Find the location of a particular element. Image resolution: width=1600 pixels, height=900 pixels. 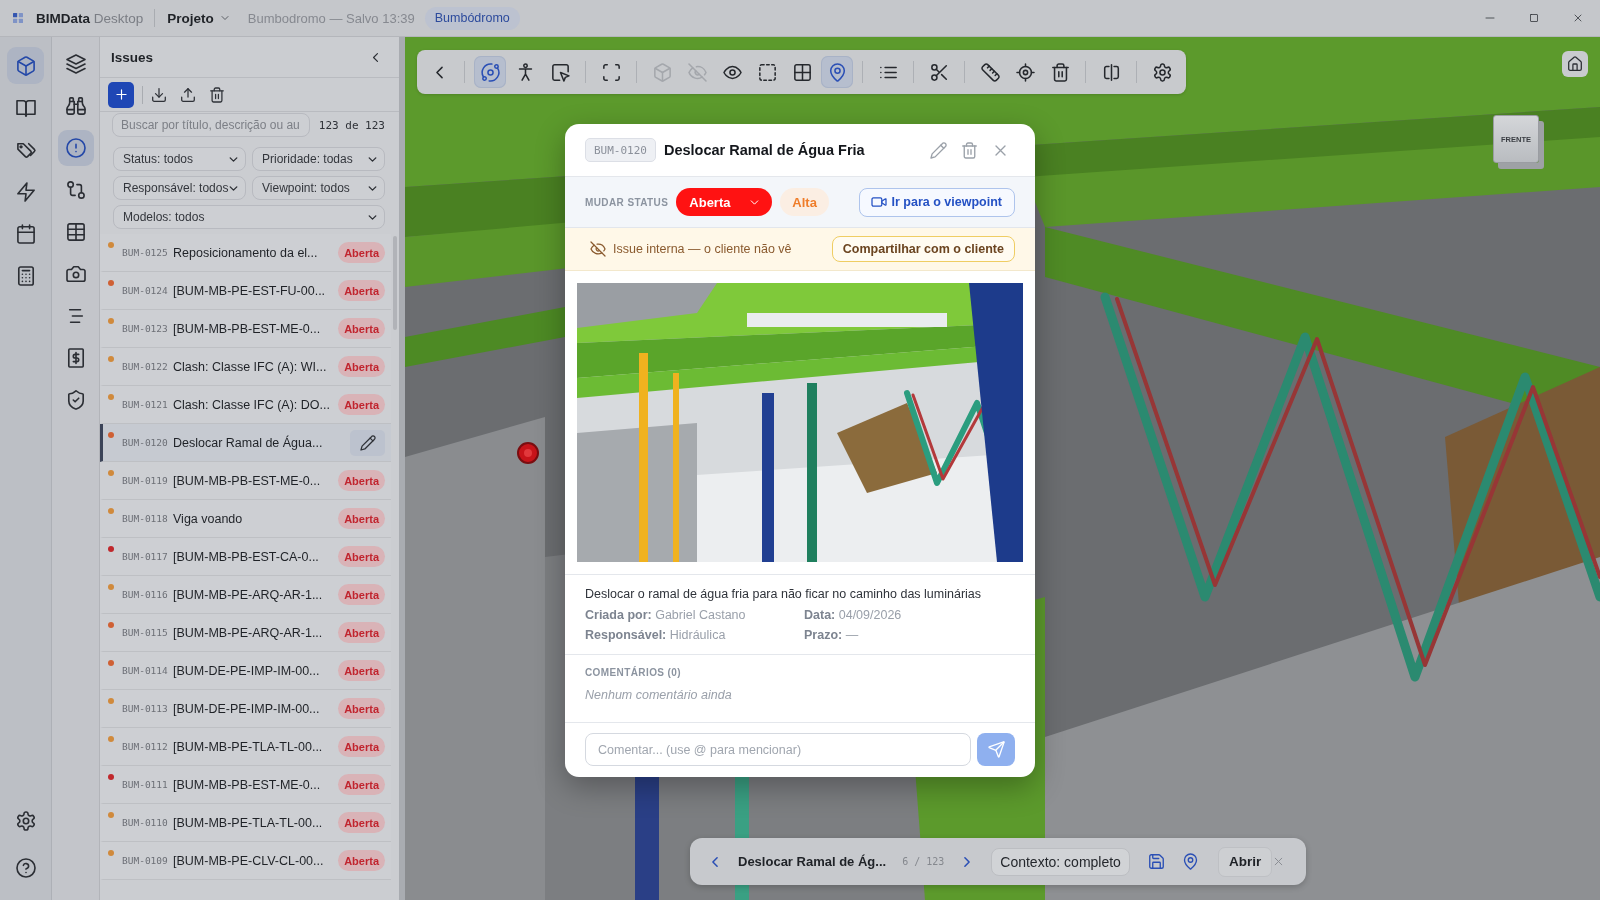

receipt-dollar-icon is located at coordinates (75, 358).